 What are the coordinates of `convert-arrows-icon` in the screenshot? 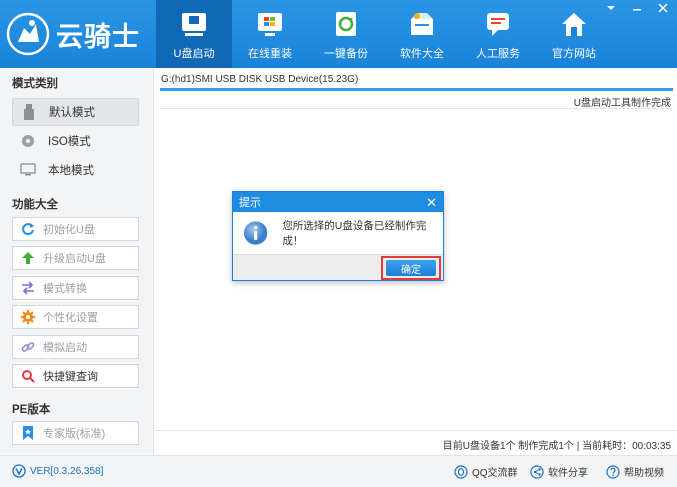 It's located at (28, 288).